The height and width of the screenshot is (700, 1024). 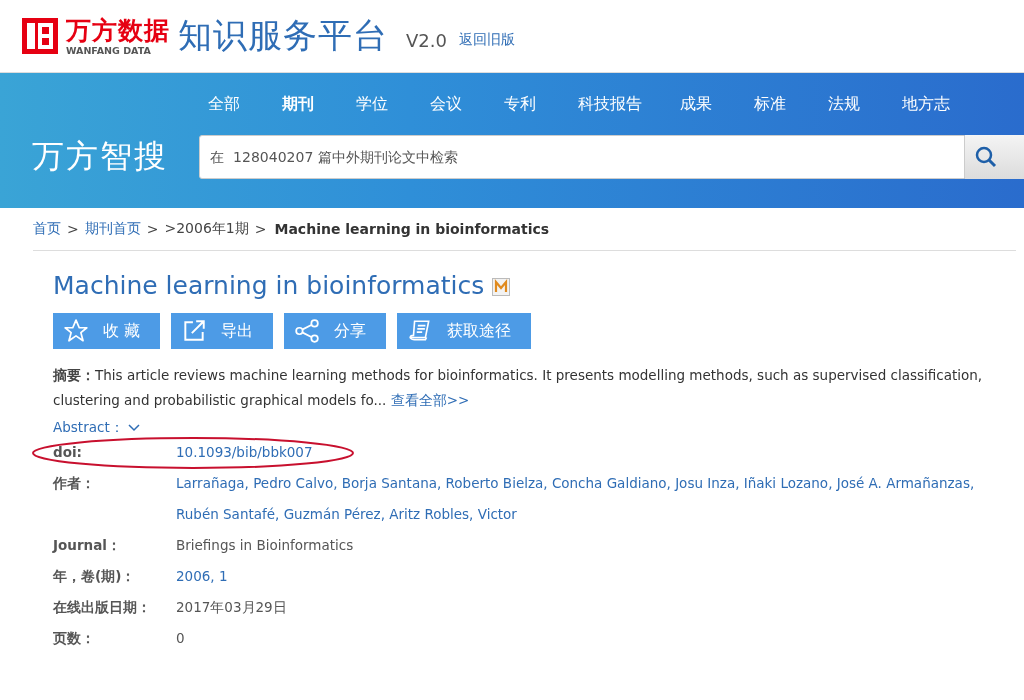 I want to click on breadcrumb-link: 期刊首页, so click(x=112, y=229).